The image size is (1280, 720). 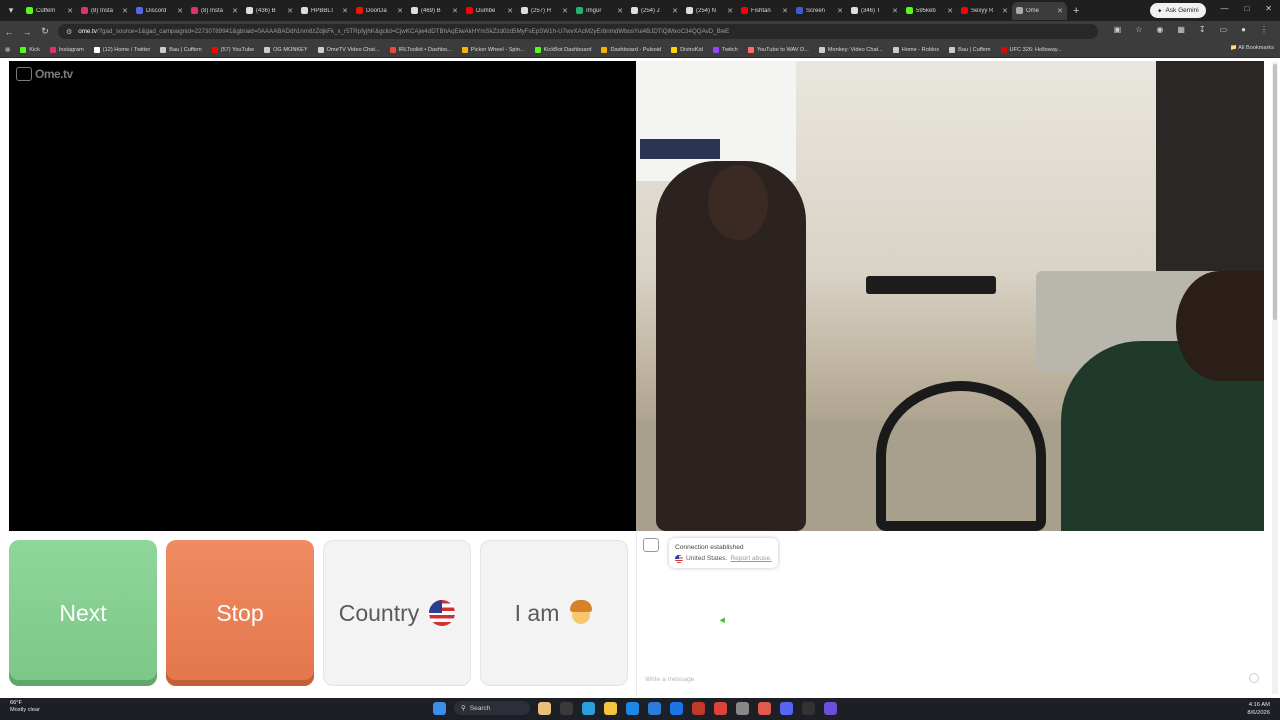 I want to click on site-info-icon: ⚙, so click(x=69, y=32).